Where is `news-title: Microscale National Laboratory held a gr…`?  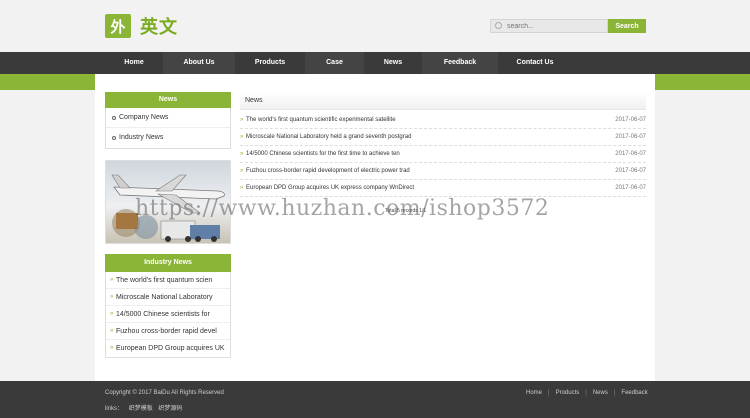
news-title: Microscale National Laboratory held a gr… is located at coordinates (328, 137).